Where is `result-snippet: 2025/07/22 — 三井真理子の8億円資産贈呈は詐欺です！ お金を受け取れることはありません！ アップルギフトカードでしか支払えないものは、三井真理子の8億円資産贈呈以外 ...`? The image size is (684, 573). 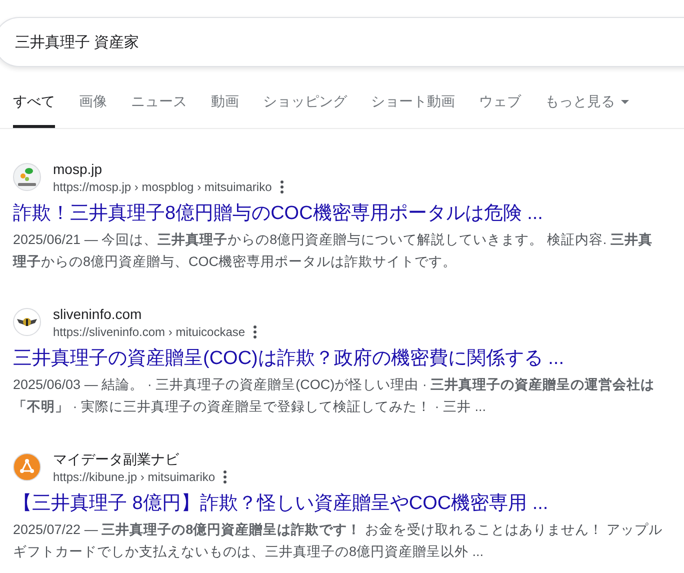 result-snippet: 2025/07/22 — 三井真理子の8億円資産贈呈は詐欺です！ お金を受け取れることはありません！ アップルギフトカードでしか支払えないものは、三井真理子の8億円資産贈呈以外 ... is located at coordinates (338, 541).